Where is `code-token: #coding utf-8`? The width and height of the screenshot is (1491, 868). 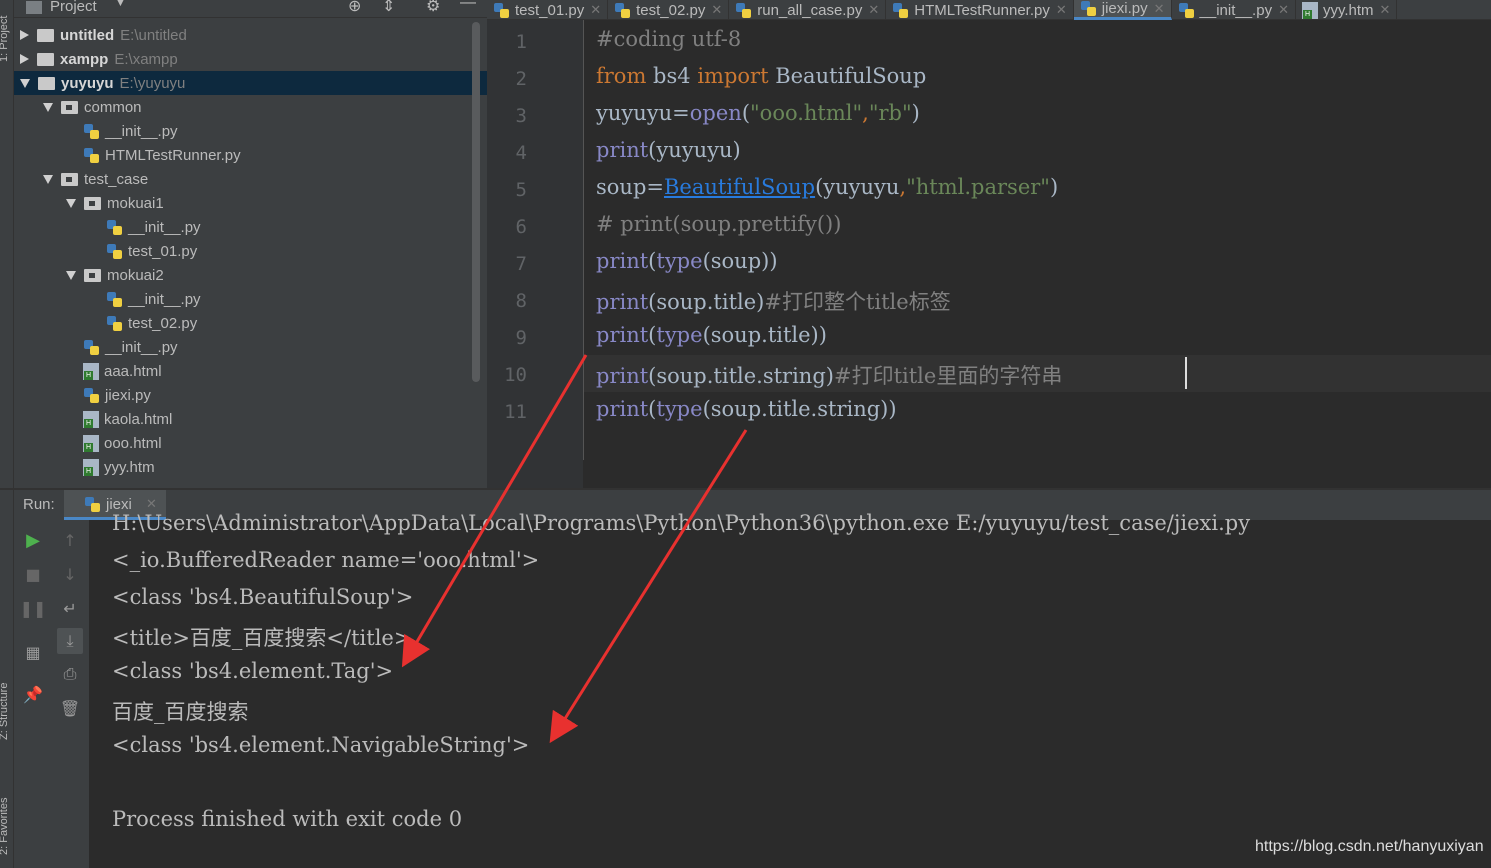 code-token: #coding utf-8 is located at coordinates (669, 39).